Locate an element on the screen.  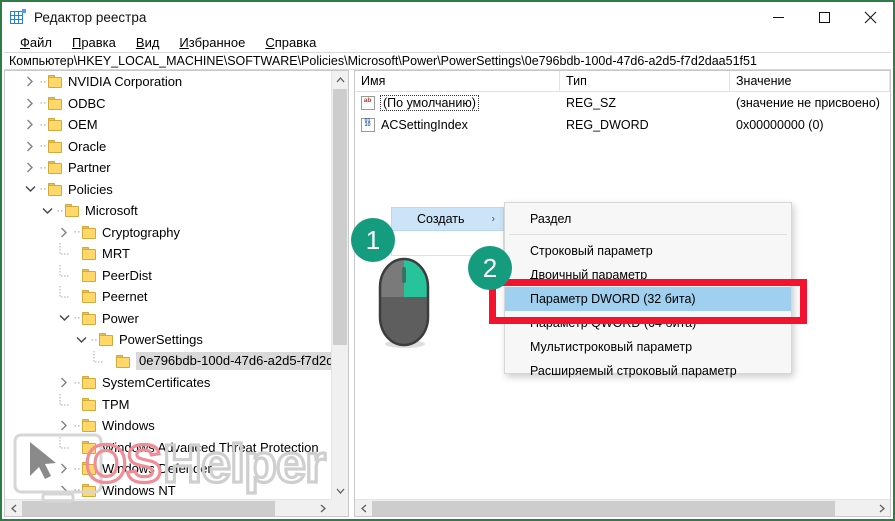
tree-vertical-scrollbar is located at coordinates (339, 285).